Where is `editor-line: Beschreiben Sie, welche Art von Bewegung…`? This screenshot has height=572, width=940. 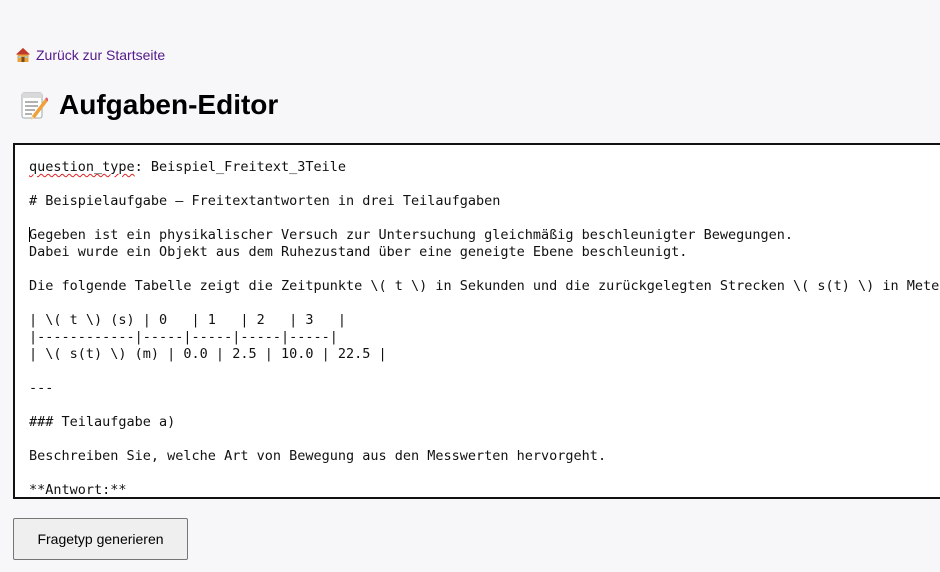 editor-line: Beschreiben Sie, welche Art von Bewegung… is located at coordinates (318, 456).